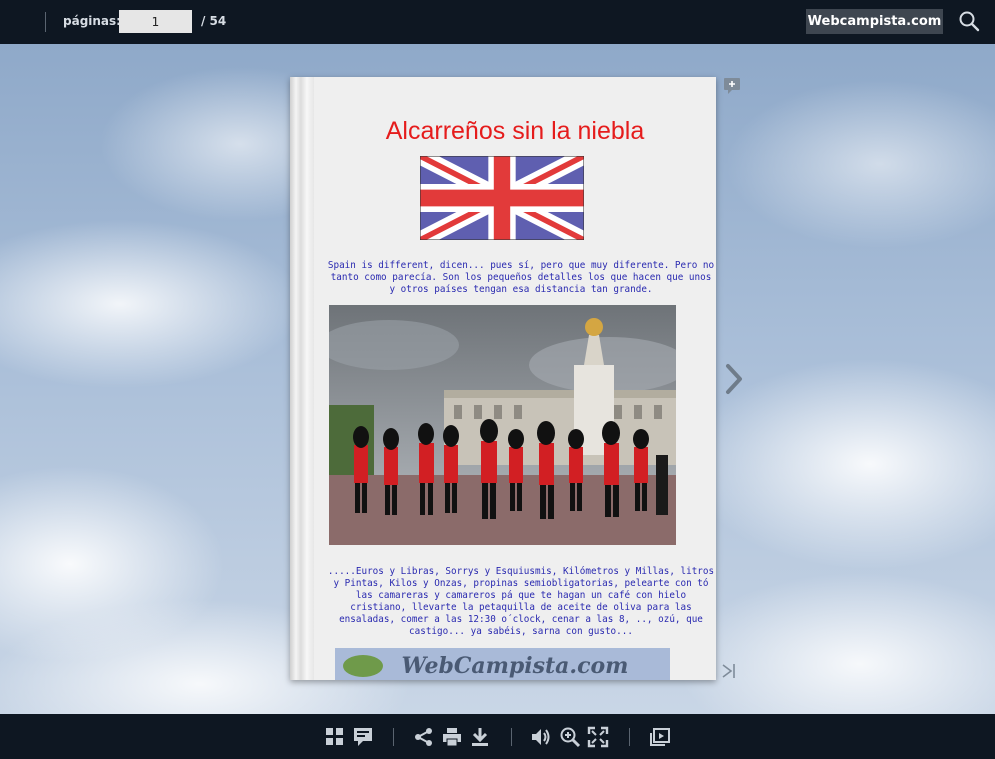 This screenshot has width=995, height=759. Describe the element at coordinates (969, 21) in the screenshot. I see `search-icon` at that location.